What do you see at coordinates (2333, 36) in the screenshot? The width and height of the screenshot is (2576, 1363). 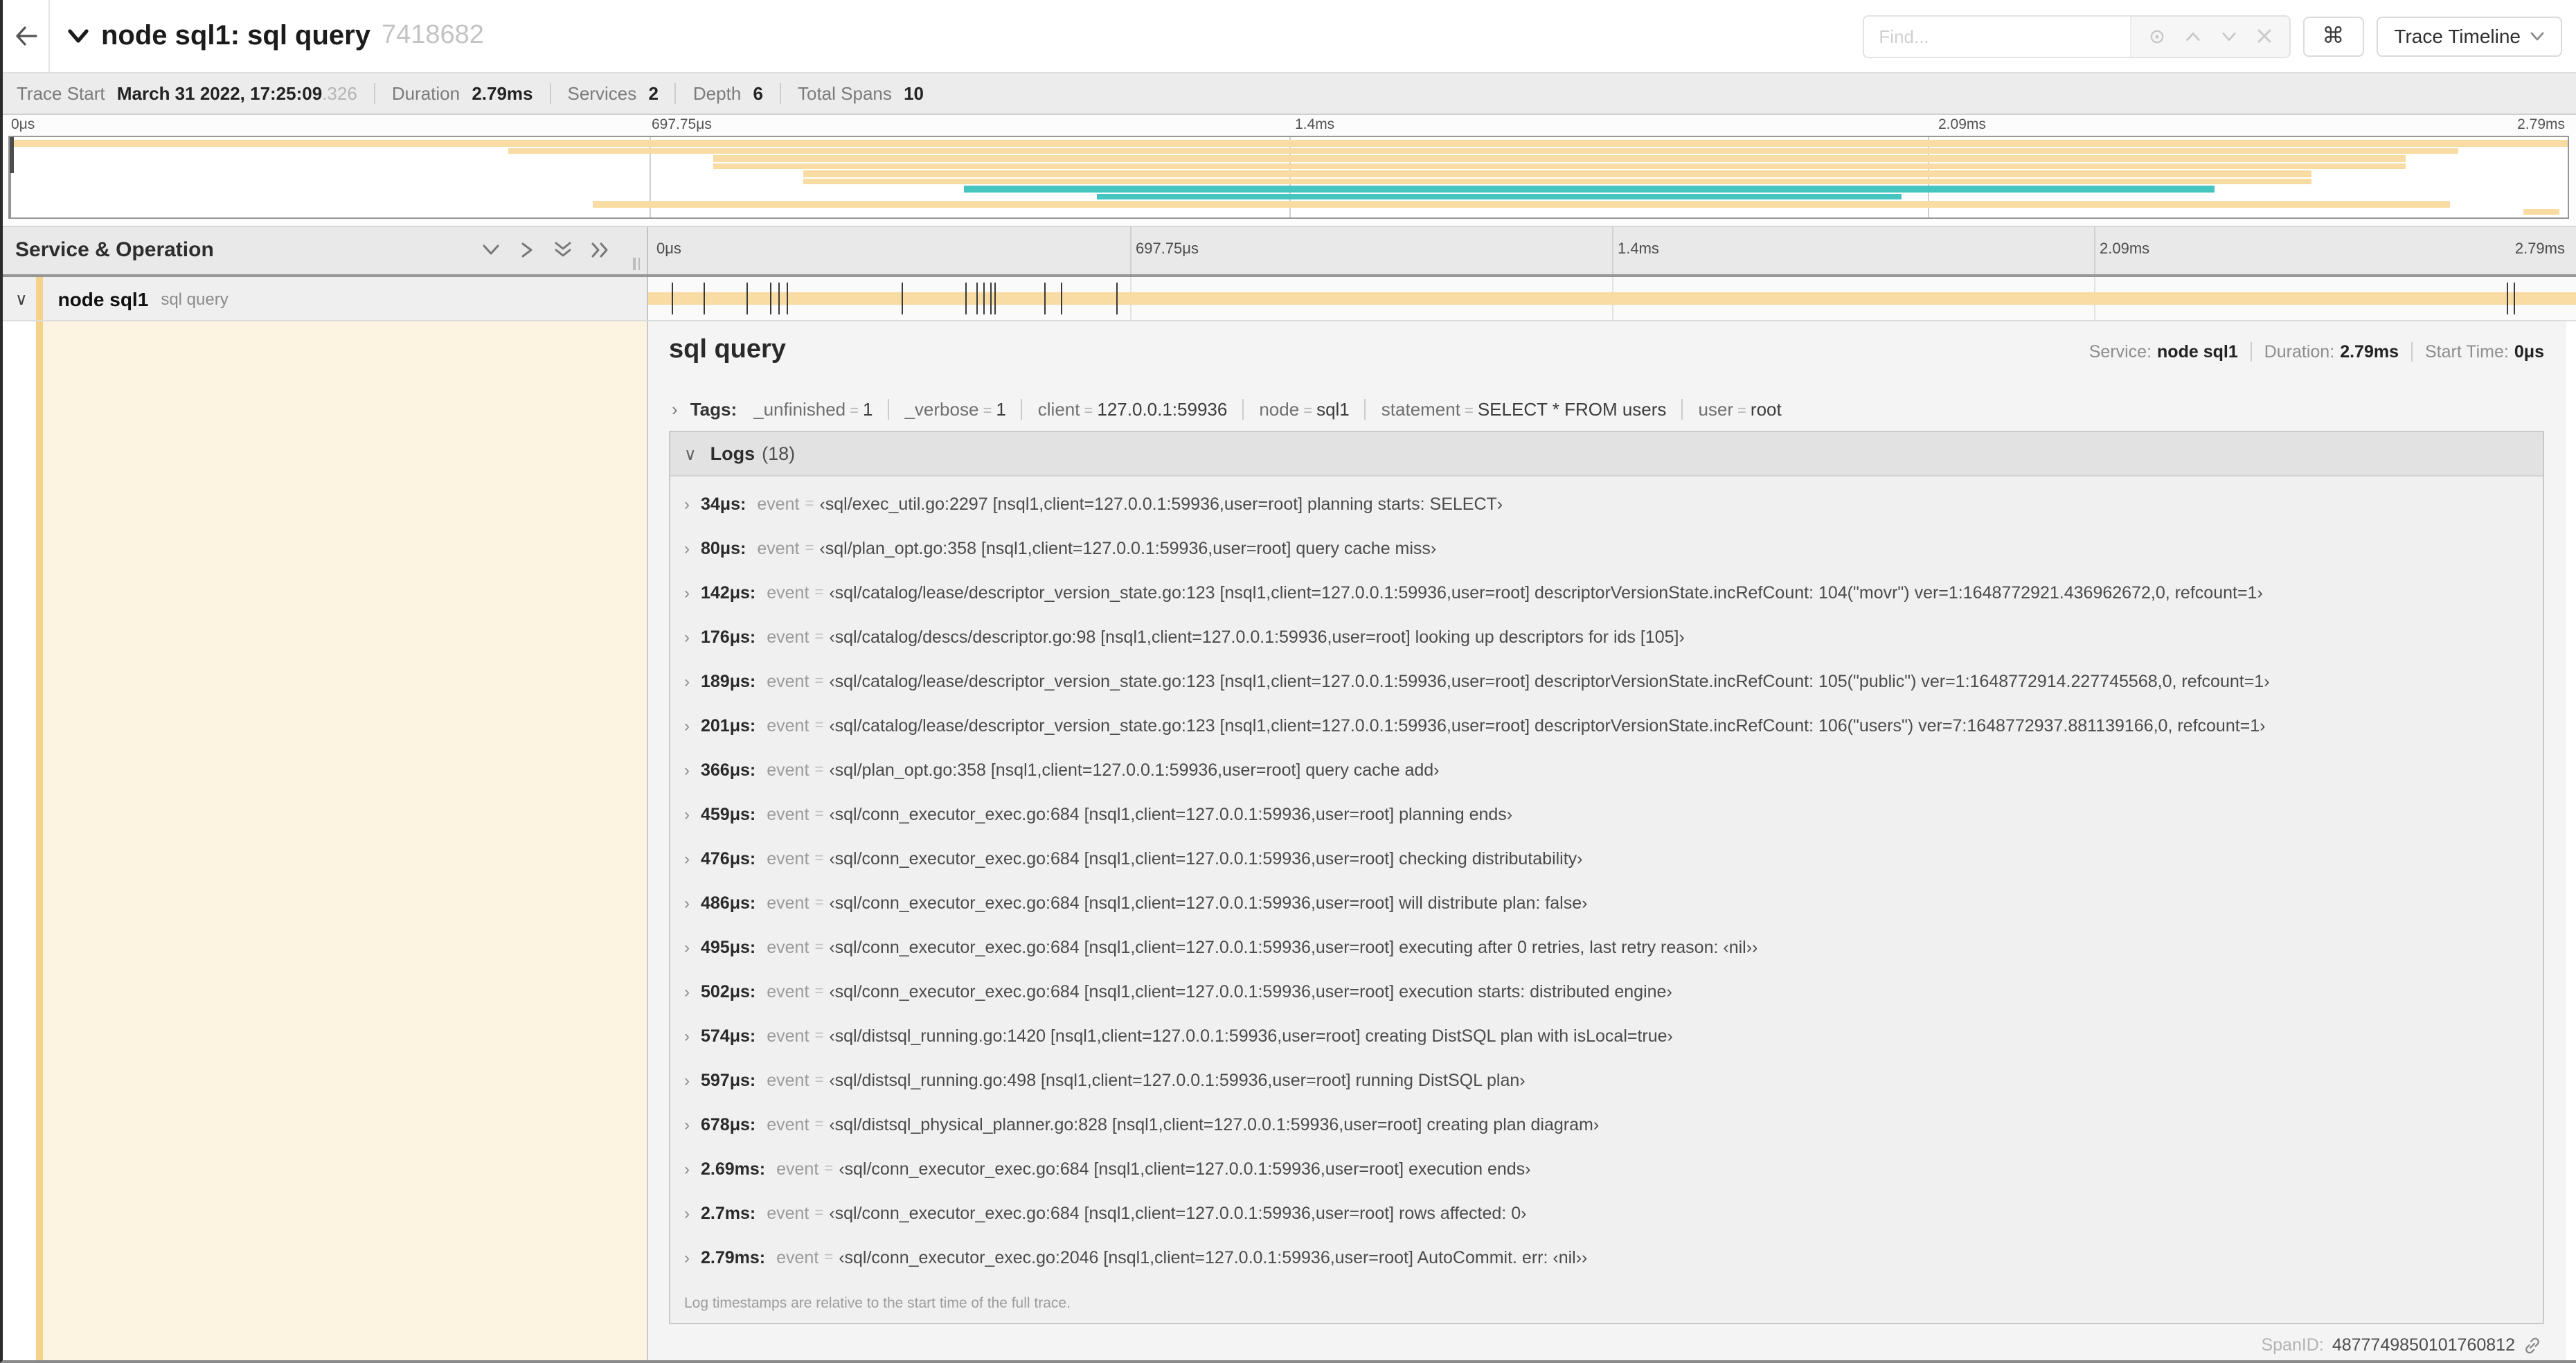 I see `keyboard-shortcuts-button: ⌘` at bounding box center [2333, 36].